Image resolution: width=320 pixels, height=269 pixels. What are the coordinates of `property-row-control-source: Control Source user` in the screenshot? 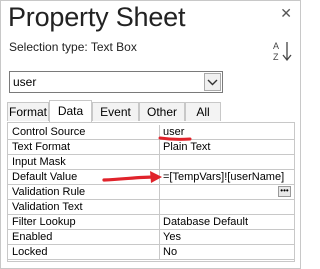 It's located at (151, 132).